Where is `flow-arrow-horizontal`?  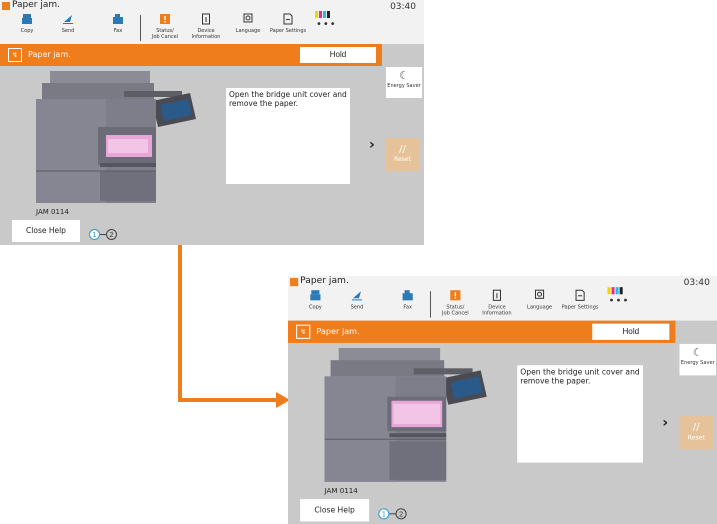
flow-arrow-horizontal is located at coordinates (227, 400).